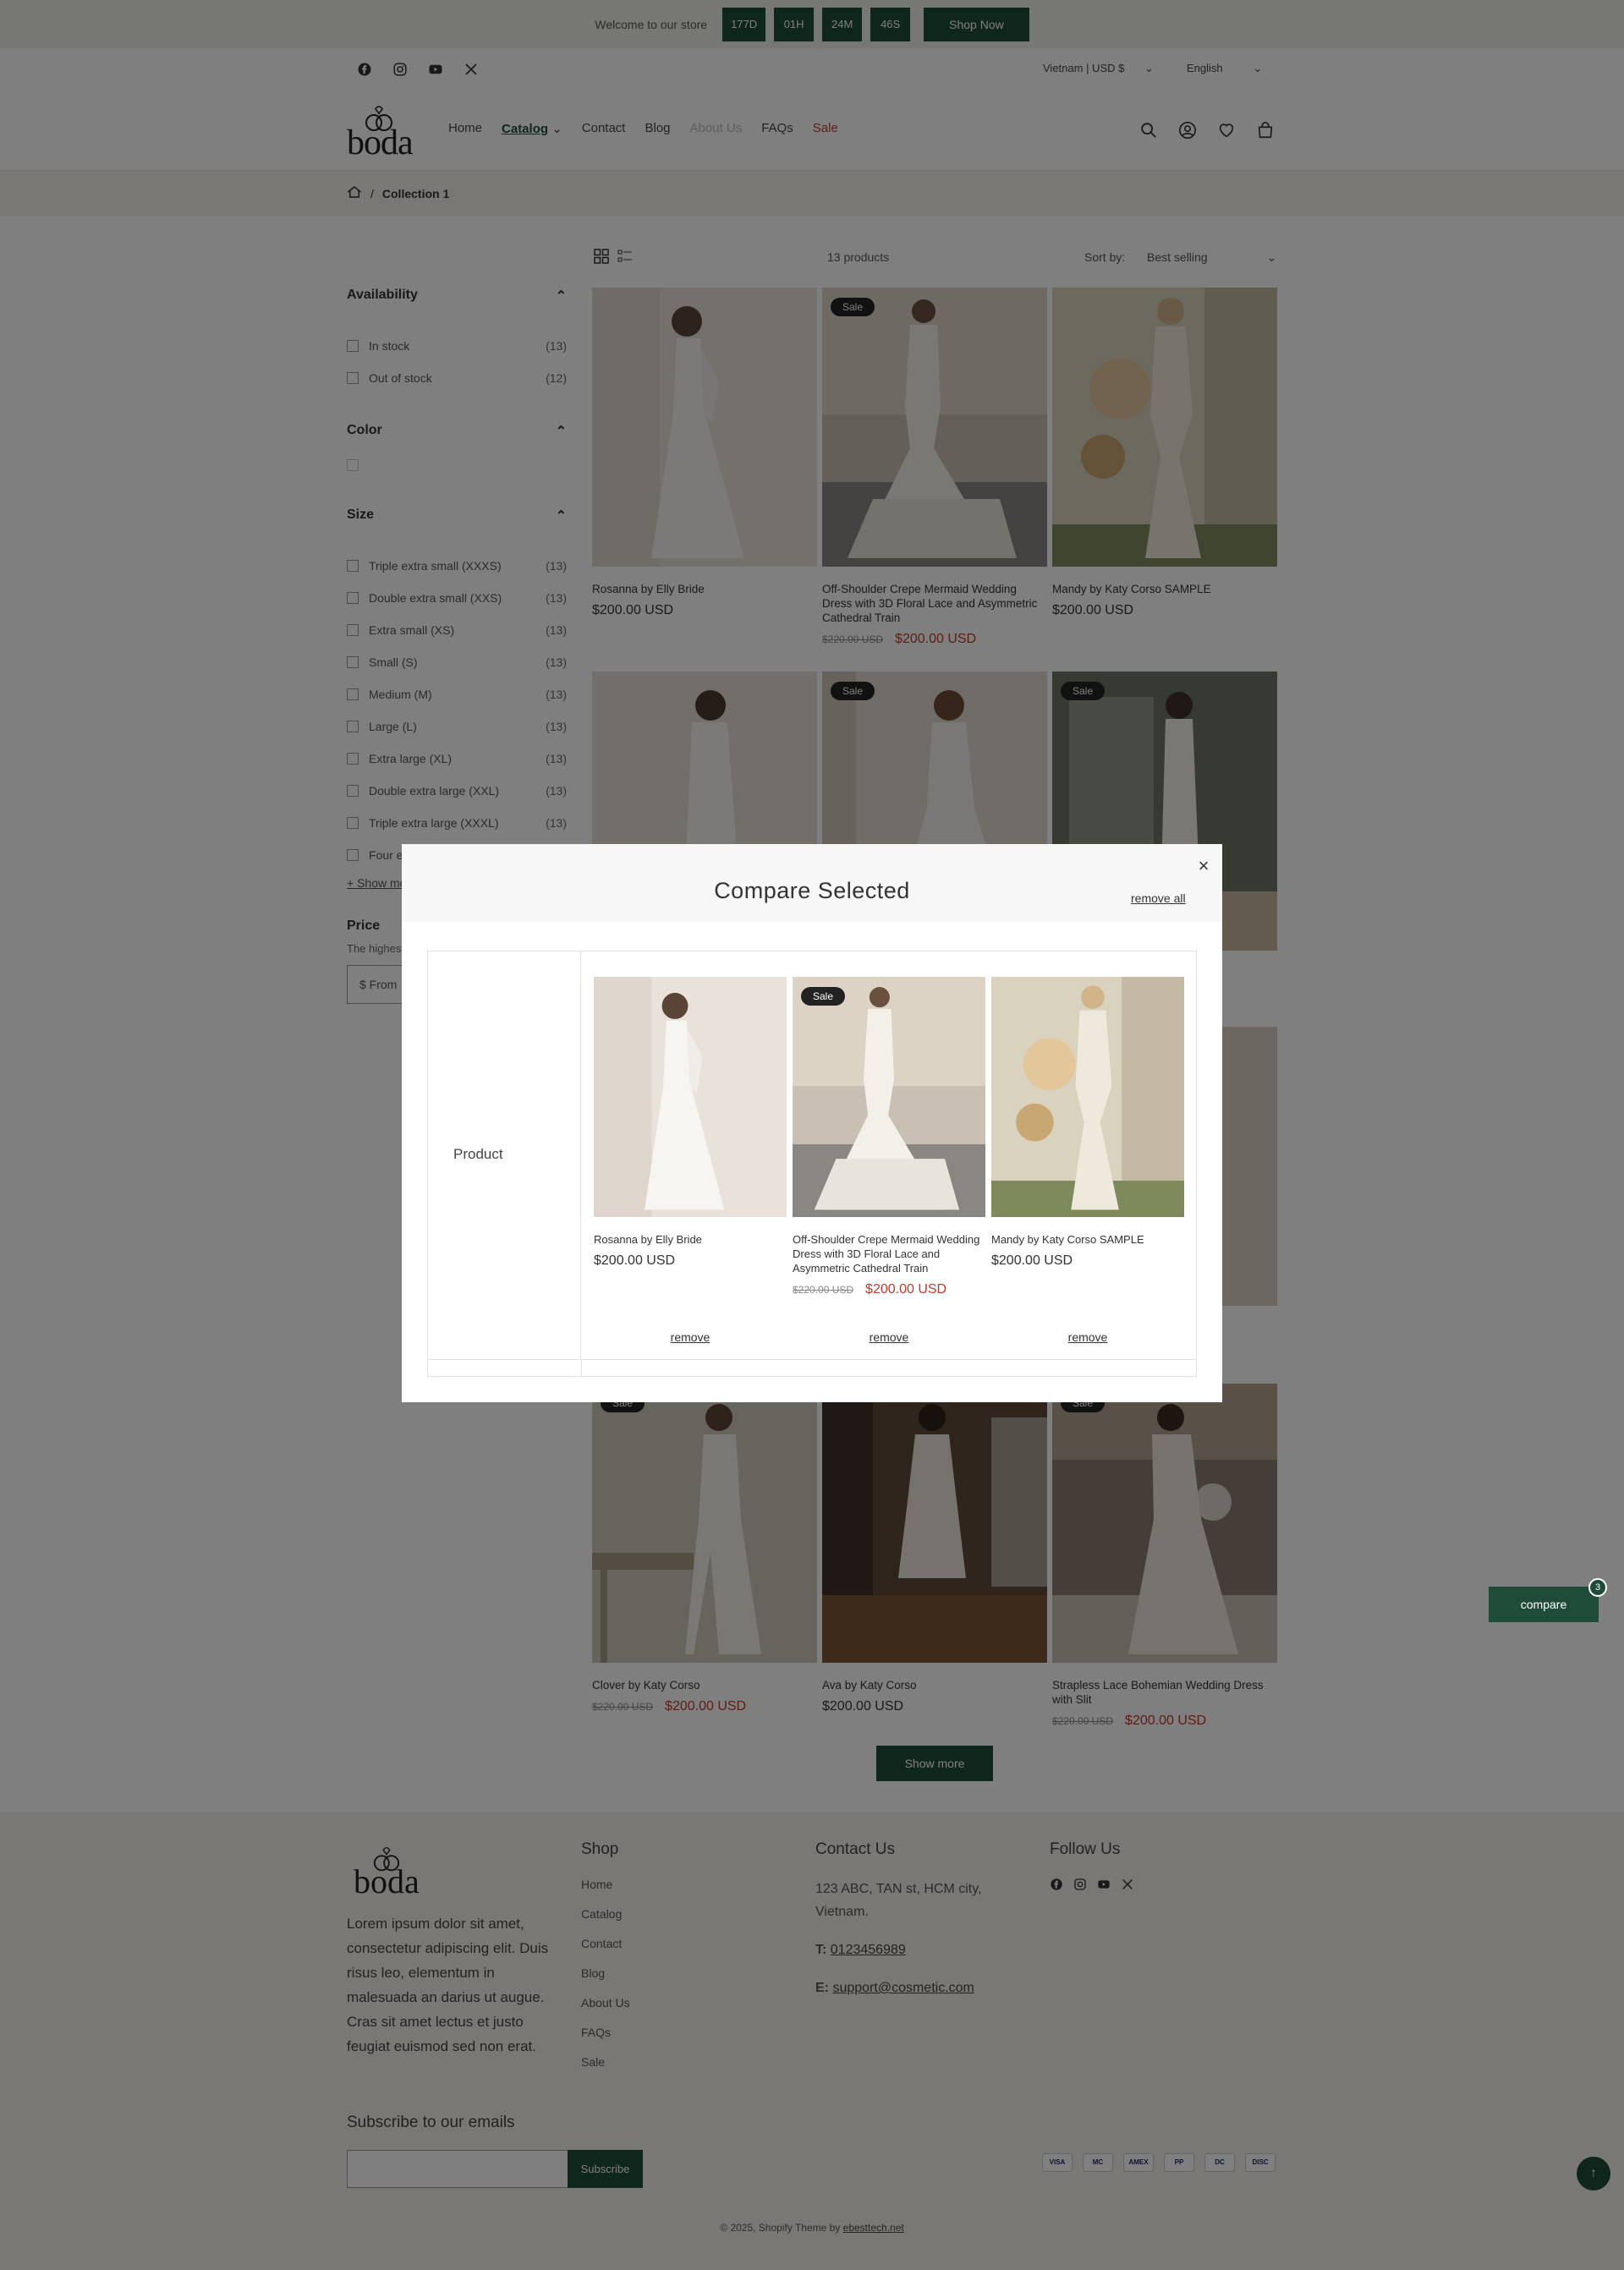 Image resolution: width=1624 pixels, height=2270 pixels. Describe the element at coordinates (690, 1240) in the screenshot. I see `compare-item-title: Rosanna by Elly Bride` at that location.